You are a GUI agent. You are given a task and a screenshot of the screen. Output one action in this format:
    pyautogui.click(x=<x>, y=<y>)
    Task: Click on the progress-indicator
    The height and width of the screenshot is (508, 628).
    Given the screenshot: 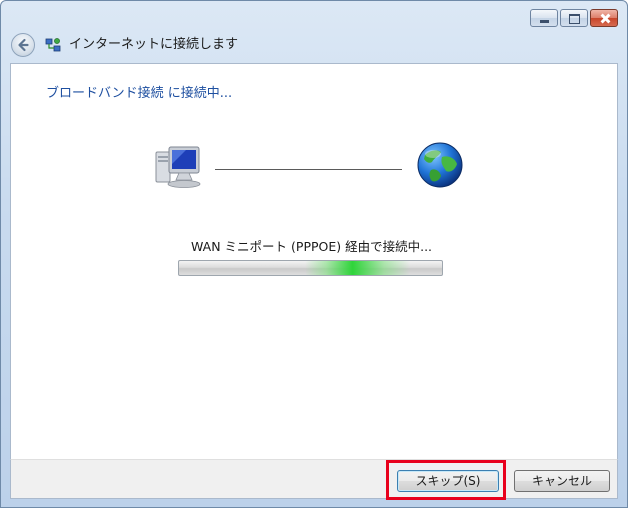 What is the action you would take?
    pyautogui.click(x=310, y=268)
    